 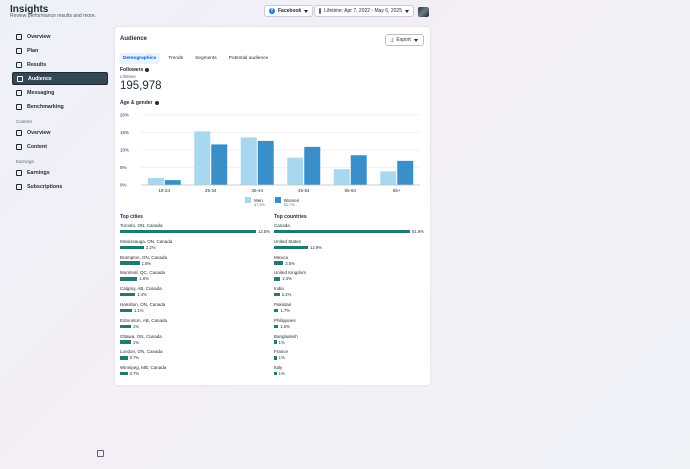 What do you see at coordinates (286, 336) in the screenshot?
I see `list-item-label: Bangladesh` at bounding box center [286, 336].